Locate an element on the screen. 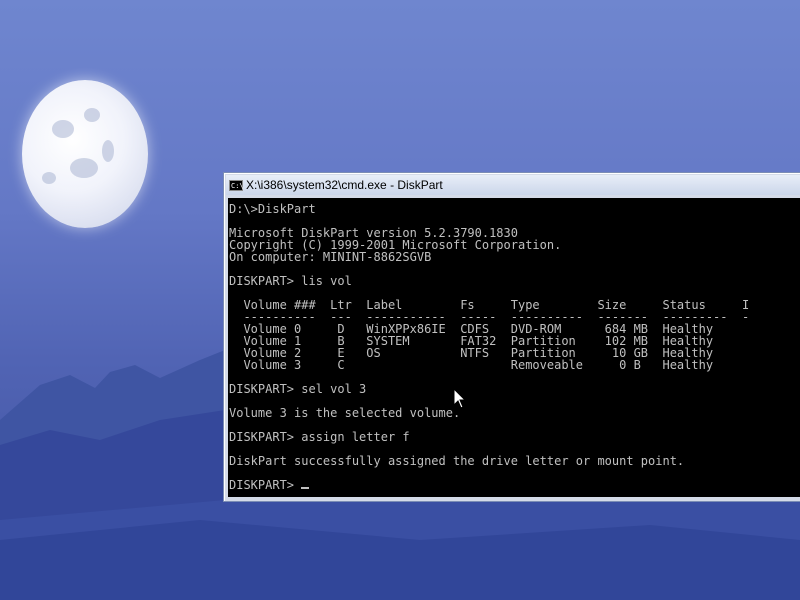 The width and height of the screenshot is (800, 600). window-titlebar: C:\ X:\i386\system32\cmd.exe - DiskPart is located at coordinates (513, 185).